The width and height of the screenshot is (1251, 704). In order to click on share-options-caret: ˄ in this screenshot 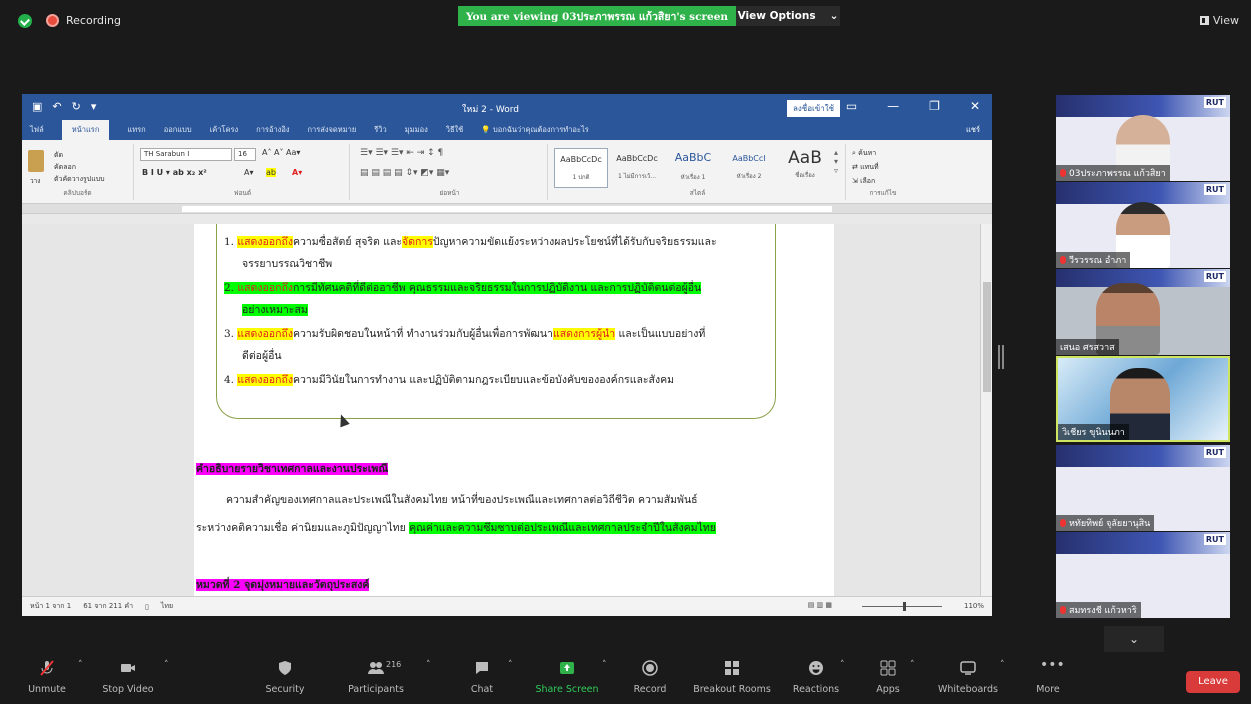, I will do `click(604, 665)`.